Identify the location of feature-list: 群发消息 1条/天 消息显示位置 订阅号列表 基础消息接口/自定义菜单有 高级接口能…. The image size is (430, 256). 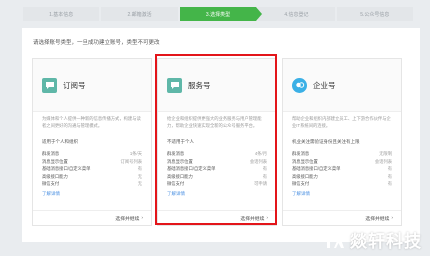
(92, 169).